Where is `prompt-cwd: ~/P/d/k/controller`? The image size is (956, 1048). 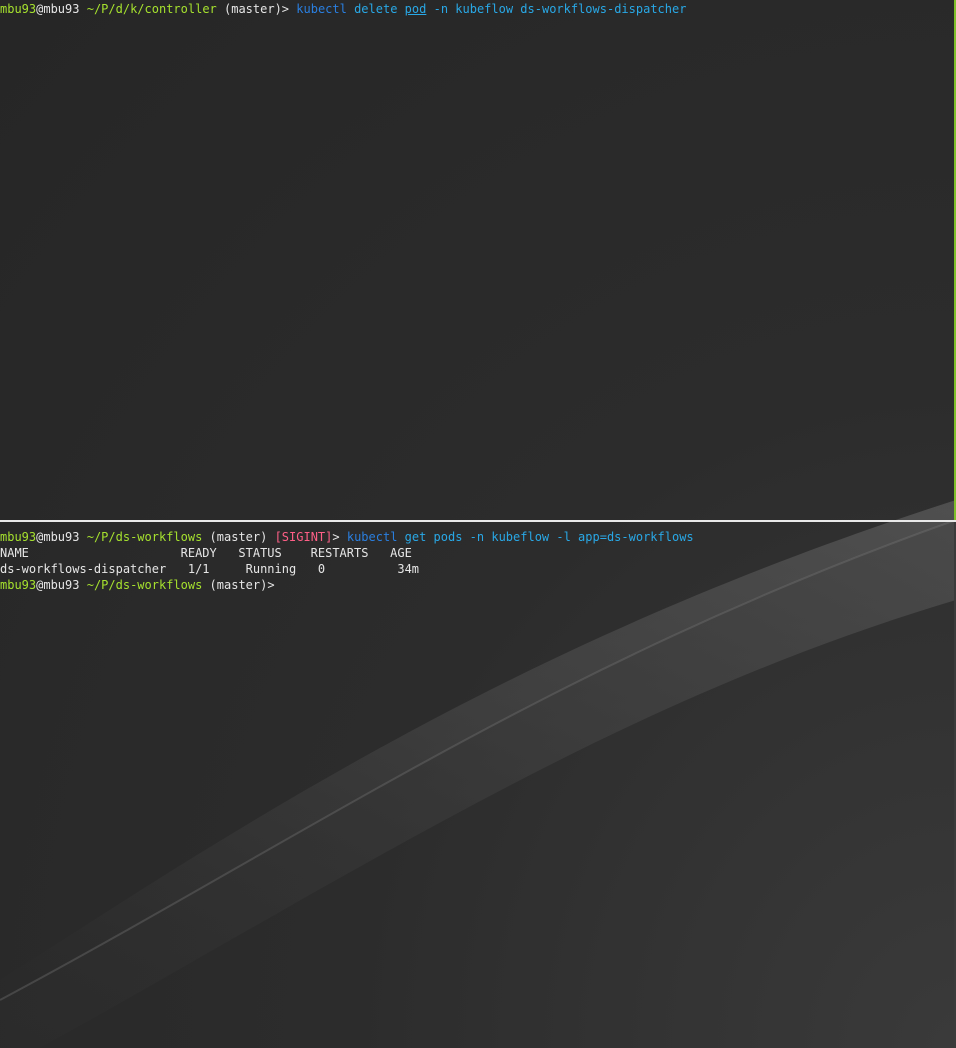 prompt-cwd: ~/P/d/k/controller is located at coordinates (151, 9).